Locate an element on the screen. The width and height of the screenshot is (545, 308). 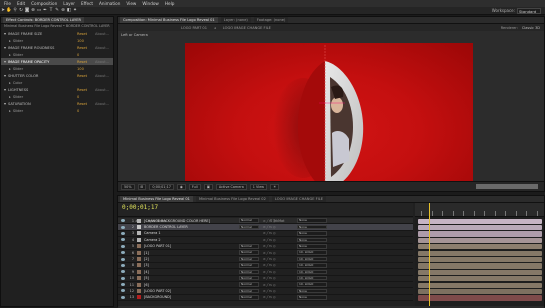
tab-layer: Layer: (none) is located at coordinates (235, 20).